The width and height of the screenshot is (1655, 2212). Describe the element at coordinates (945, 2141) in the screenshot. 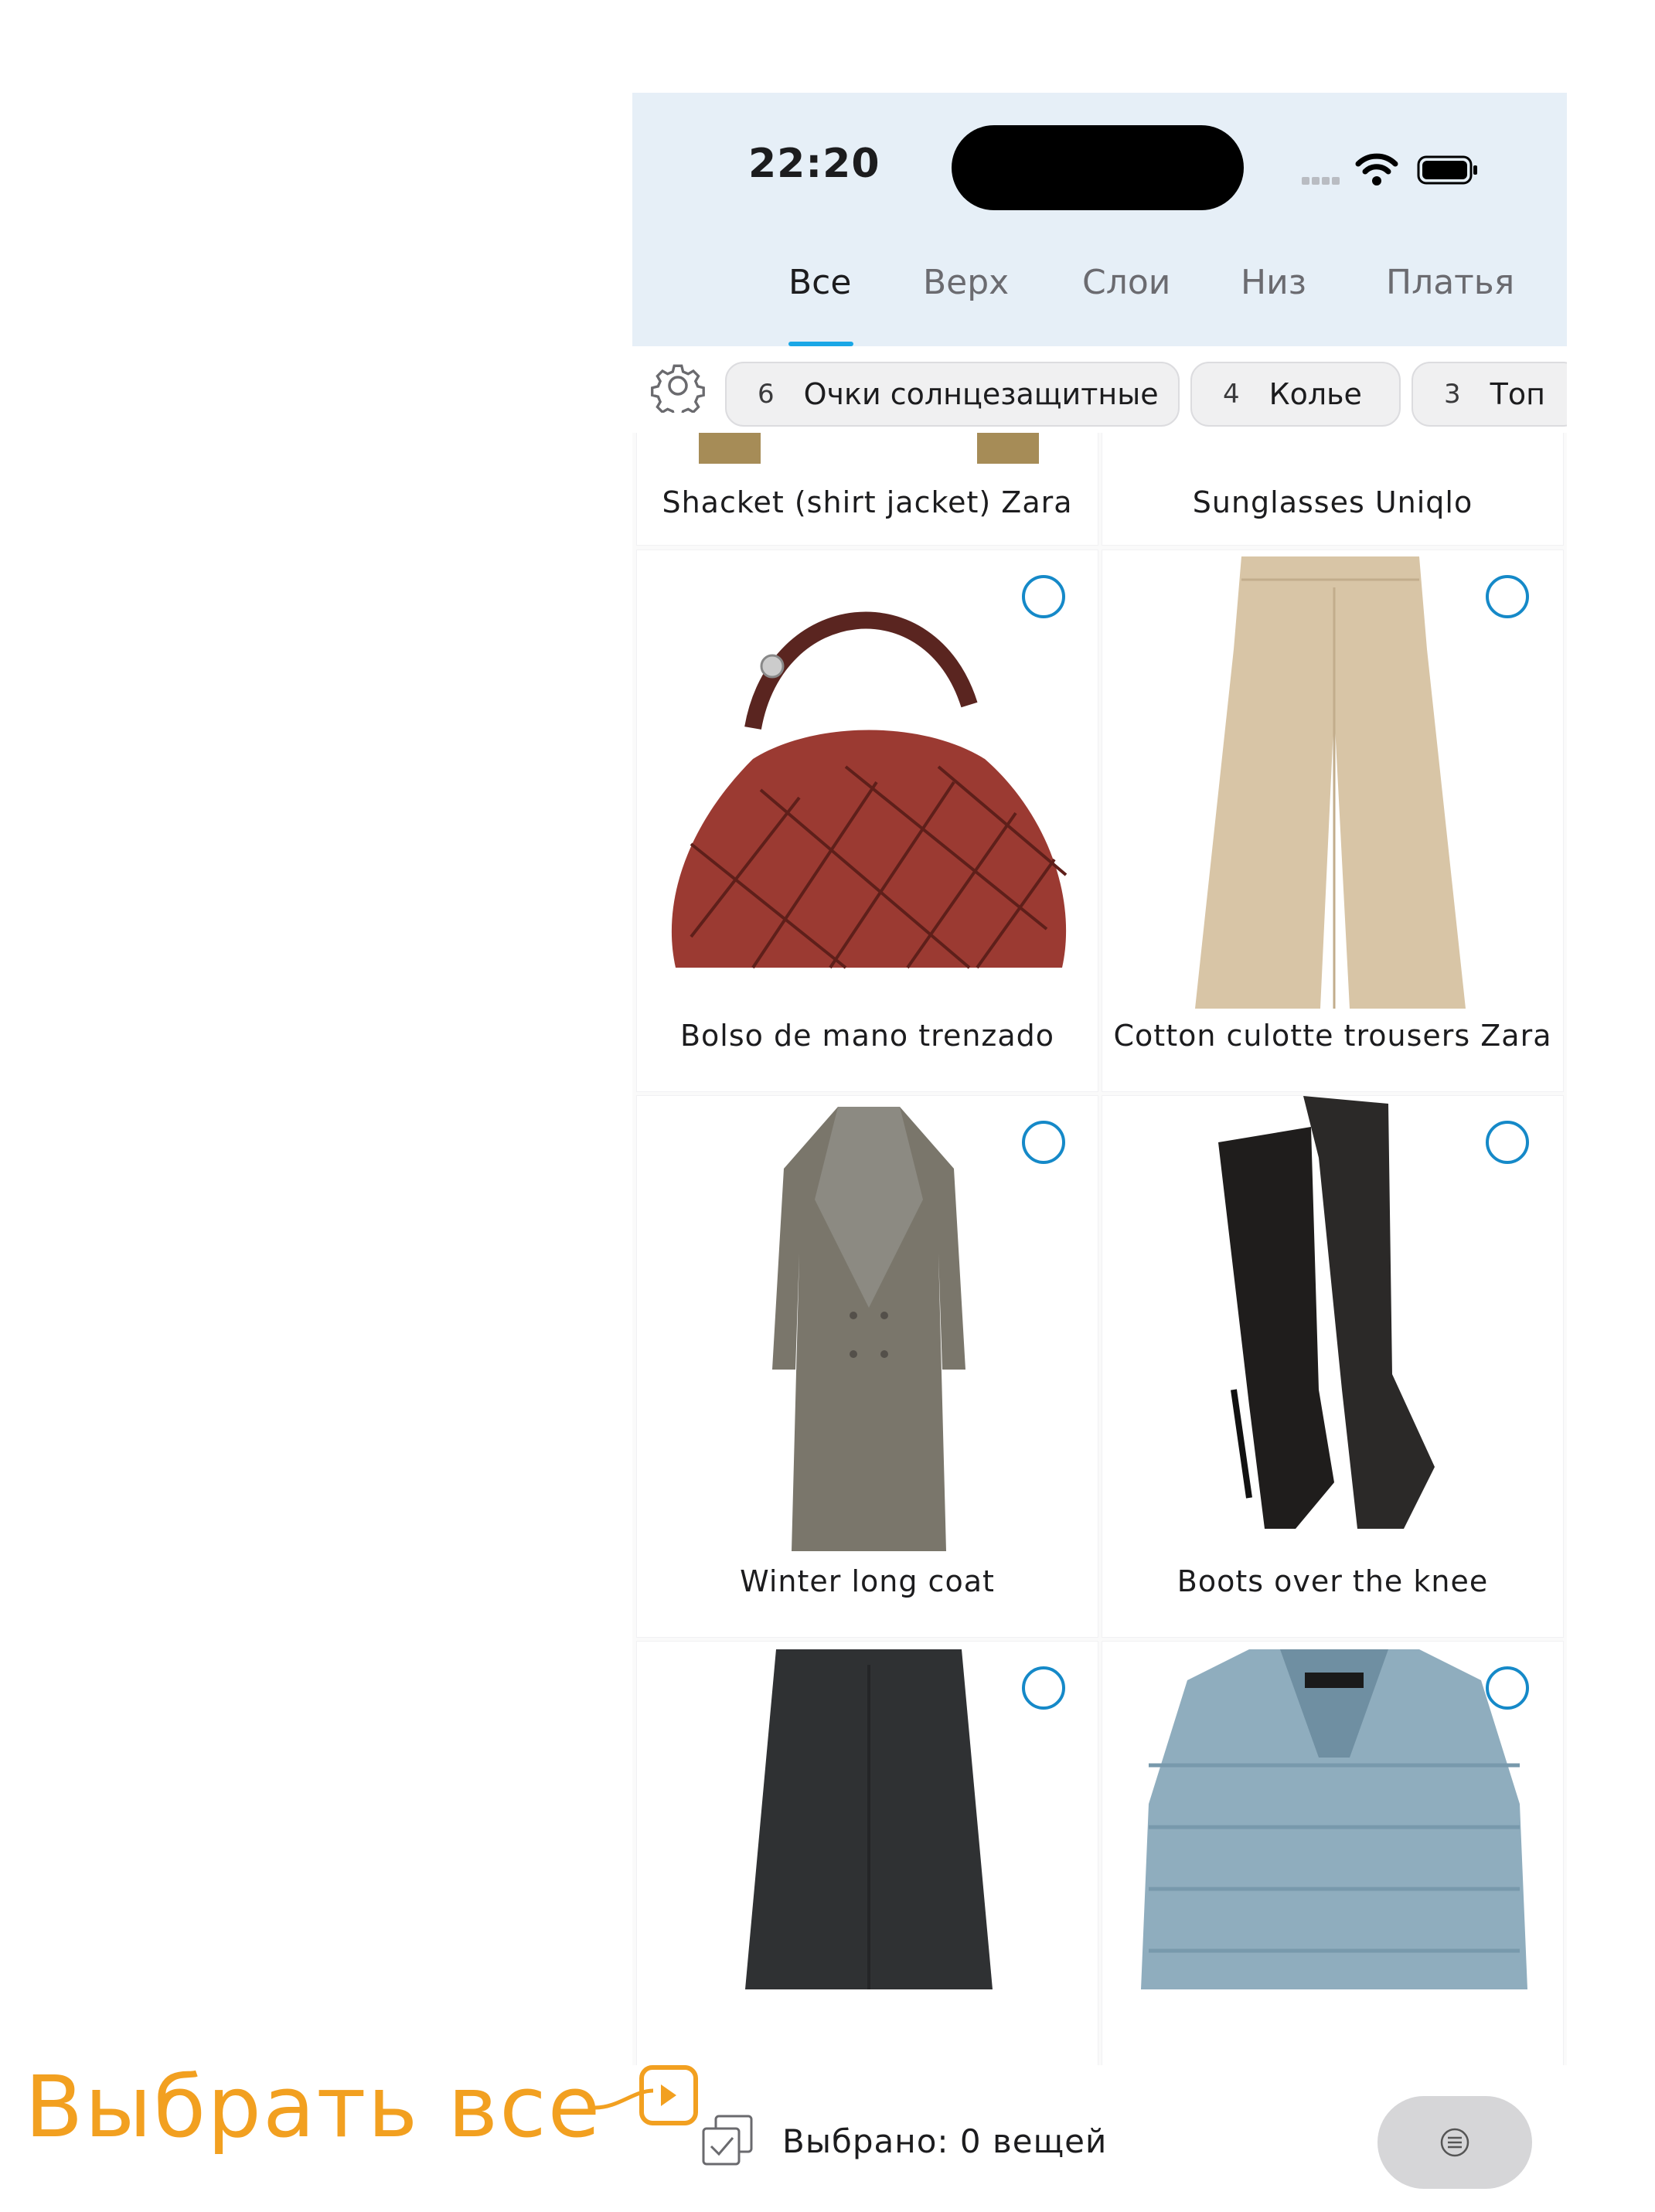

I see `selected-count-text: Выбрано: 0 вещей` at that location.